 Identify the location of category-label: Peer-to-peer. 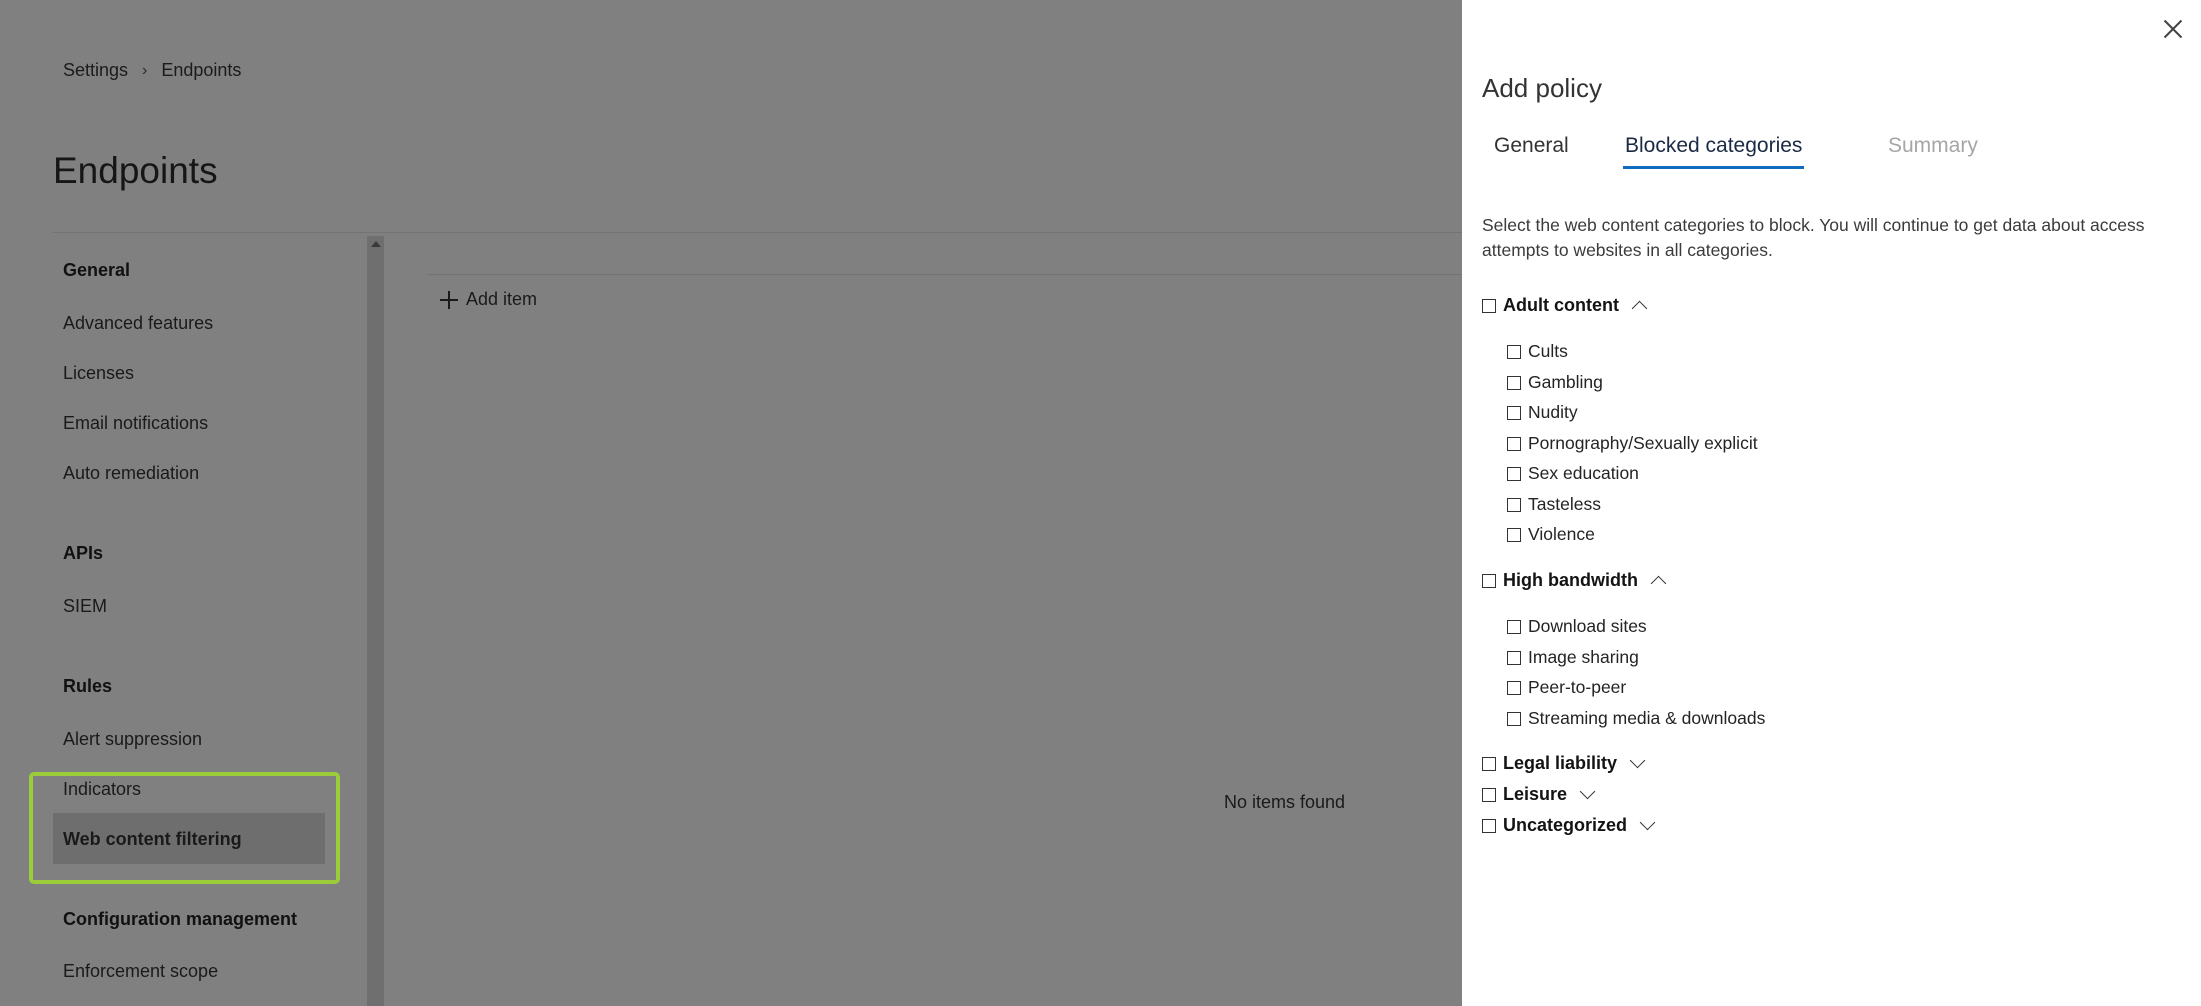
(1577, 687).